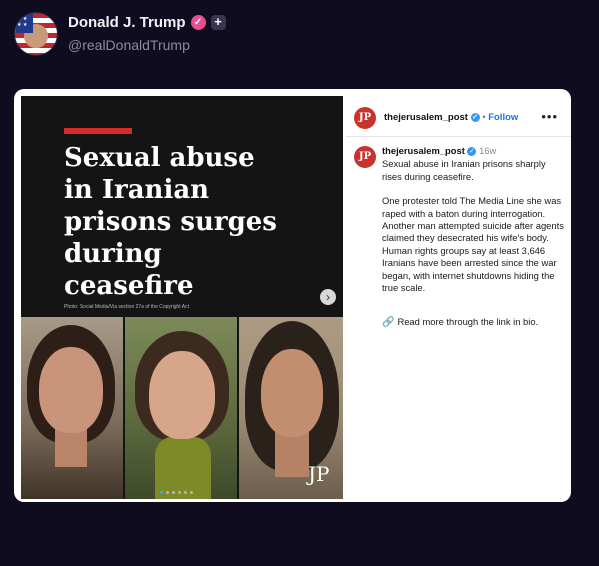  What do you see at coordinates (475, 117) in the screenshot?
I see `verified-icon: ✓` at bounding box center [475, 117].